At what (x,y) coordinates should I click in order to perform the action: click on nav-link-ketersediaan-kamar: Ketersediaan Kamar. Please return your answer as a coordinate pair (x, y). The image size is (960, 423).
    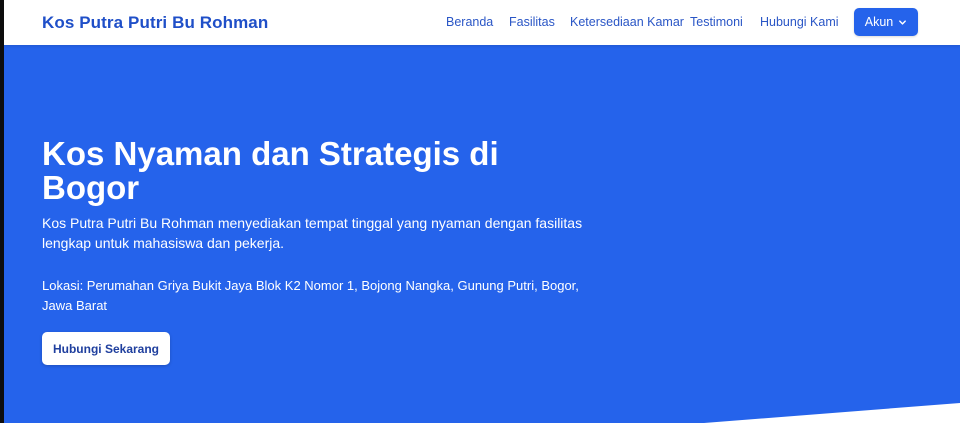
    Looking at the image, I should click on (627, 22).